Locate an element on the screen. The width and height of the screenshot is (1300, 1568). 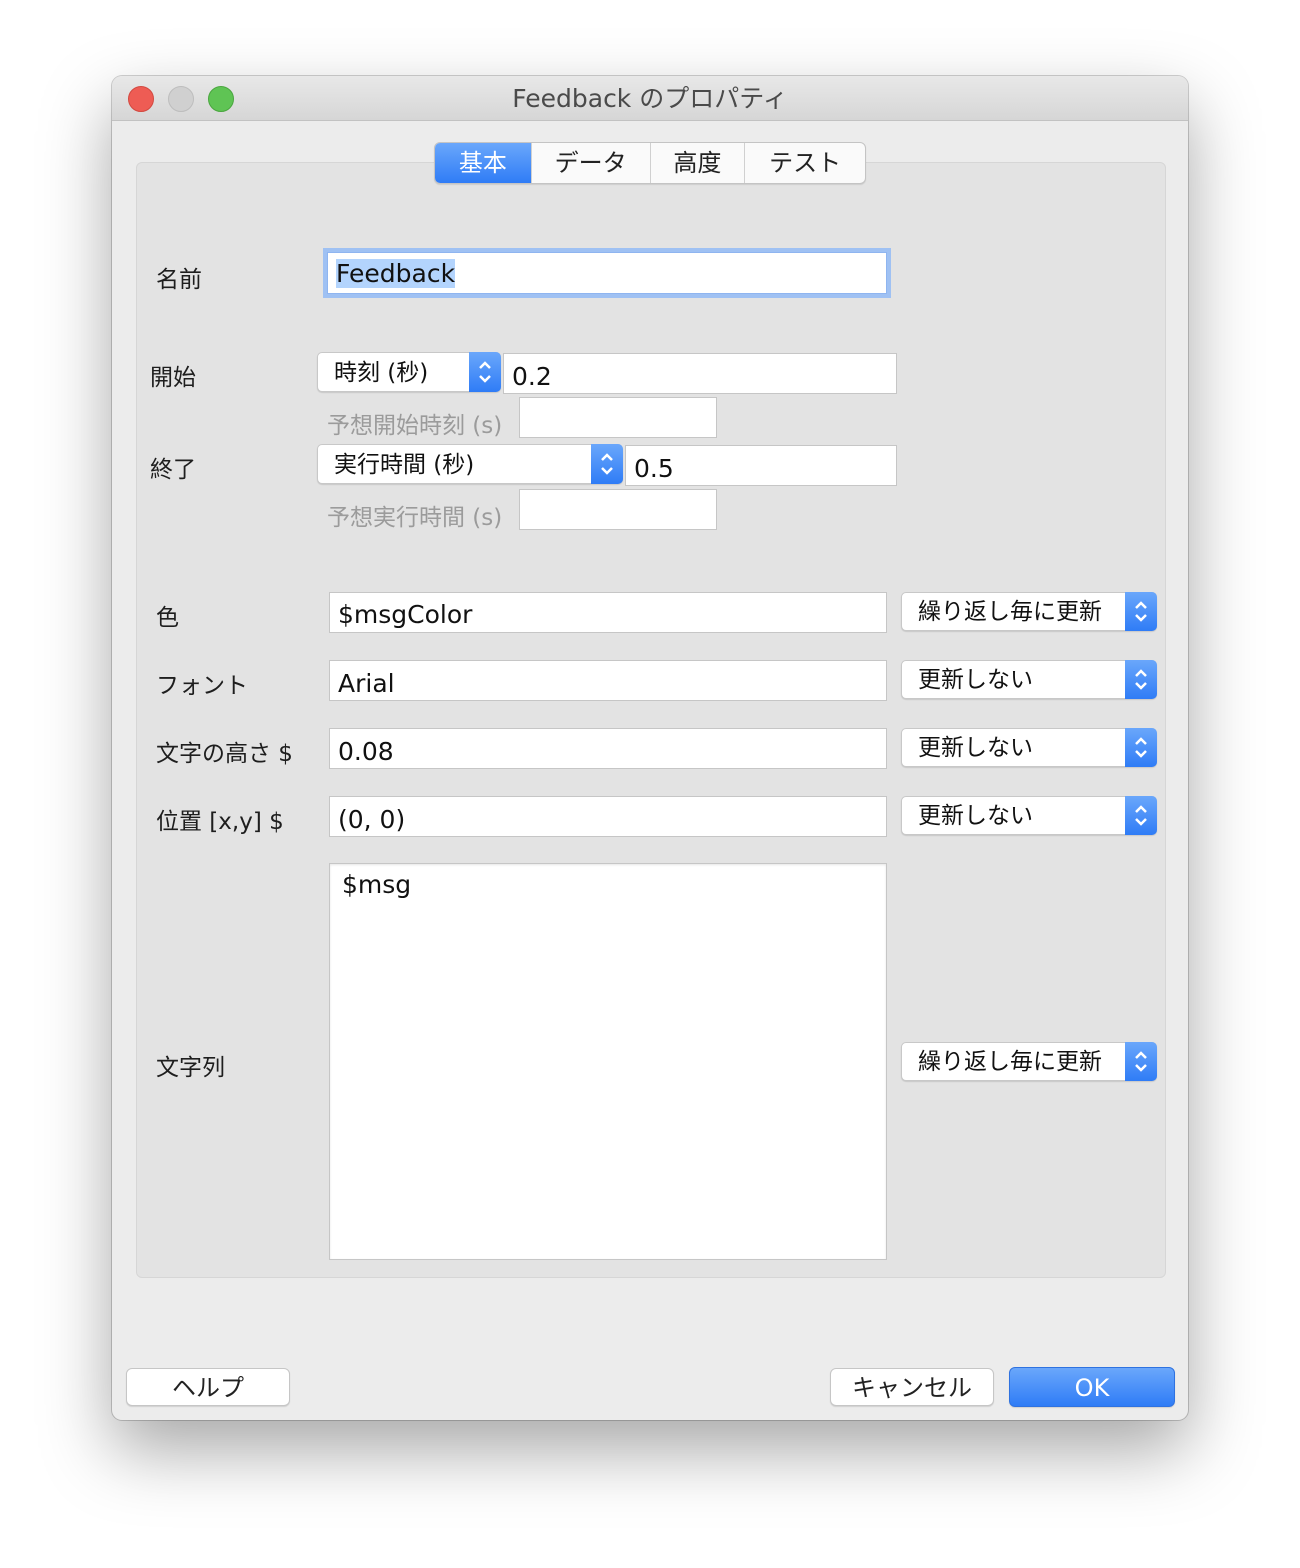
color-label: 色 is located at coordinates (167, 618).